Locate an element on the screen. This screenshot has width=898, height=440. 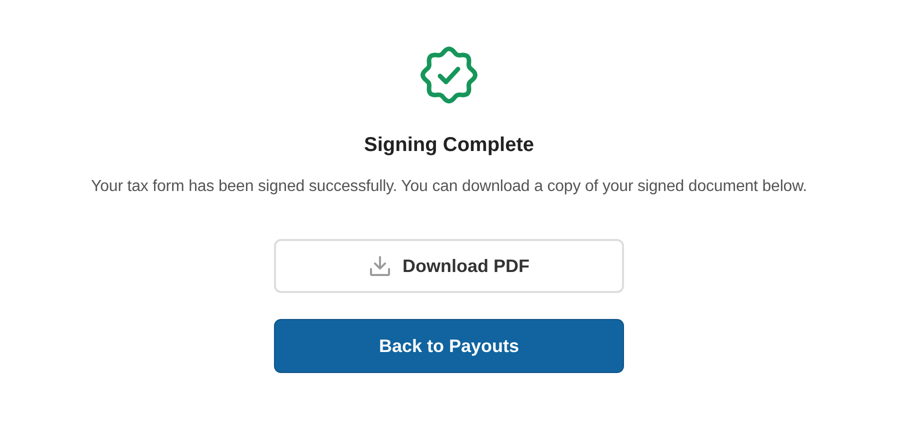
back-button: Back to Payouts is located at coordinates (449, 346).